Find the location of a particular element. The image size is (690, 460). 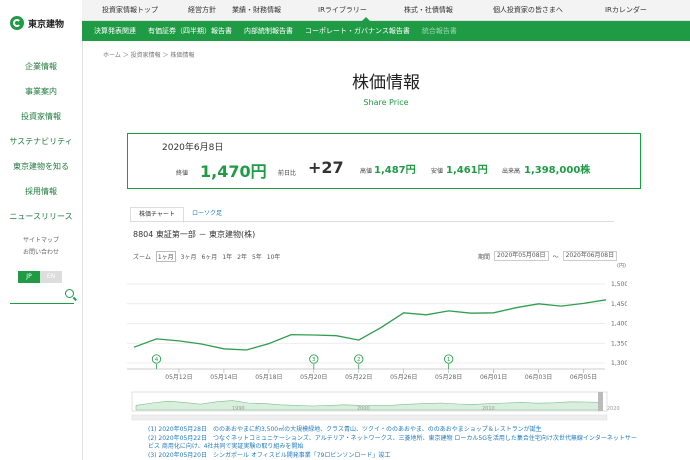

sidebar-item-sustainability: サステナビリティ is located at coordinates (41, 141).